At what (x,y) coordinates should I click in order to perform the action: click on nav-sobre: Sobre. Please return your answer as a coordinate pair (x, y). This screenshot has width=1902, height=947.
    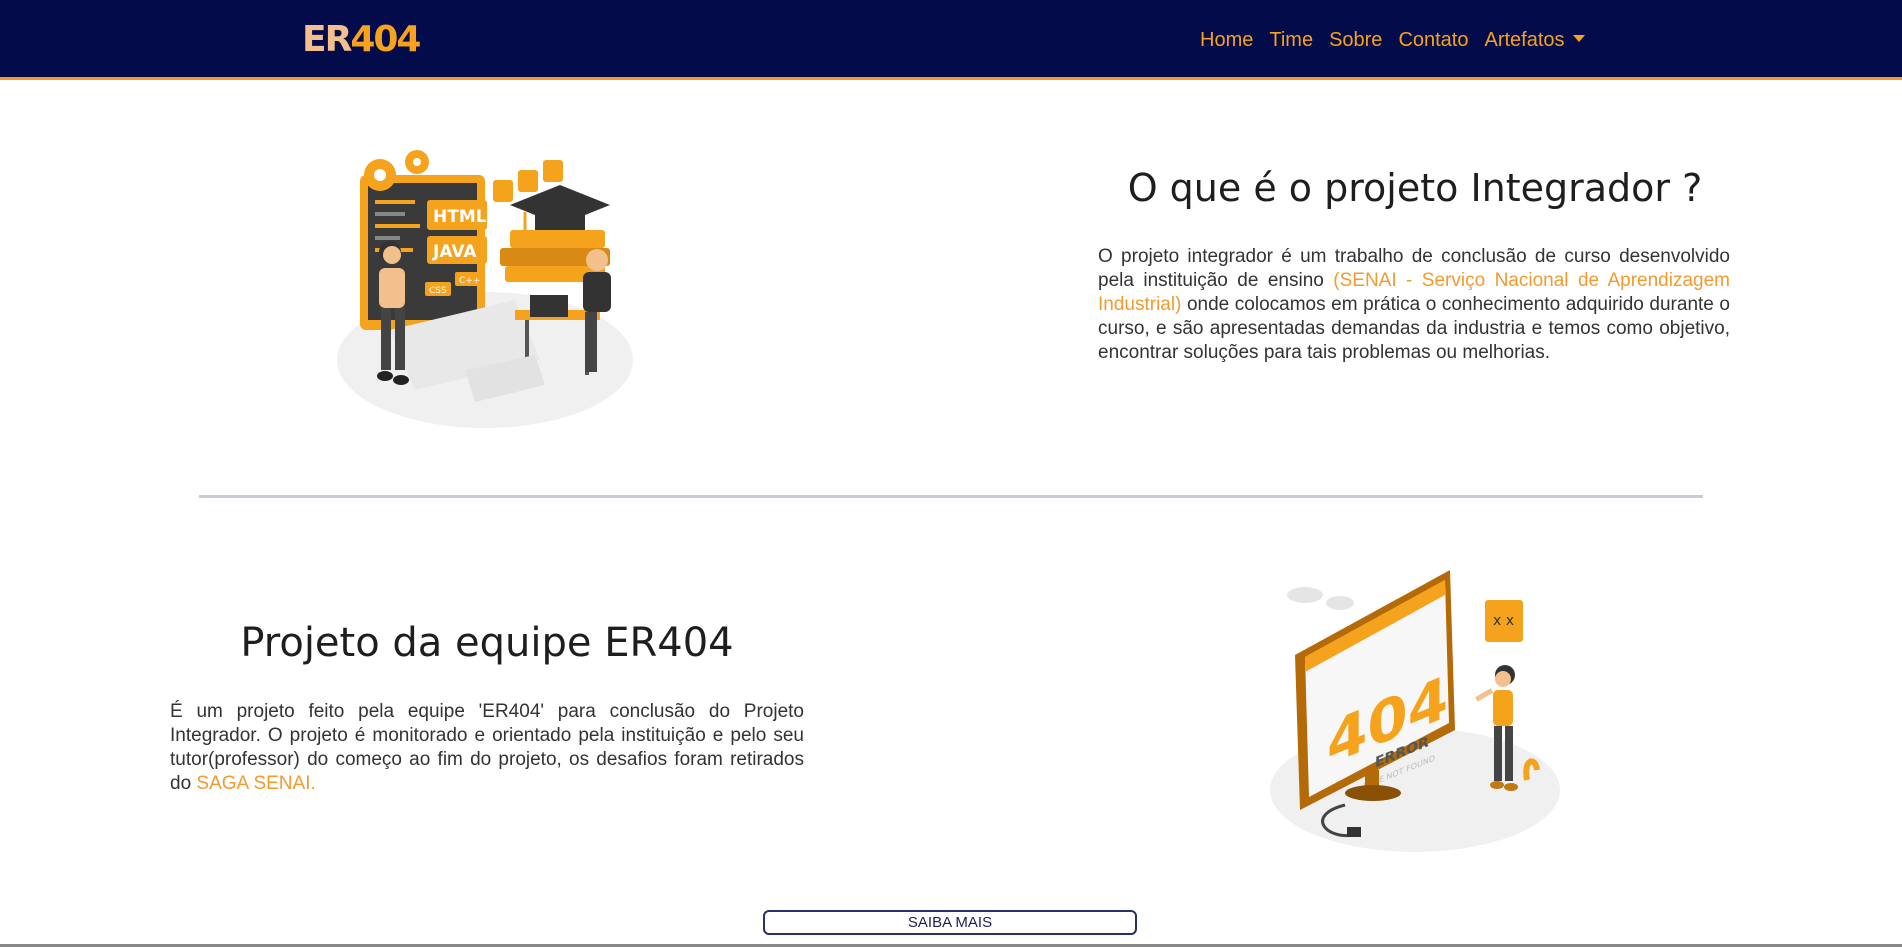
    Looking at the image, I should click on (1355, 40).